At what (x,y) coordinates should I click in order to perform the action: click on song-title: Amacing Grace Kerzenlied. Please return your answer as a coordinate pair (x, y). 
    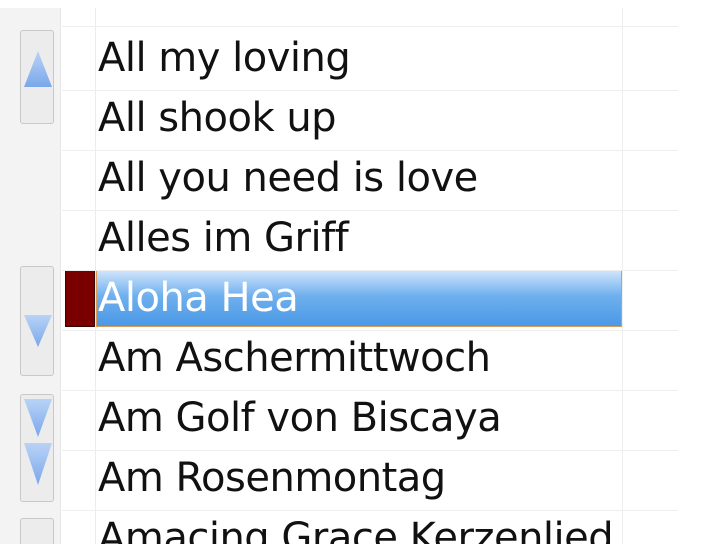
    Looking at the image, I should click on (356, 529).